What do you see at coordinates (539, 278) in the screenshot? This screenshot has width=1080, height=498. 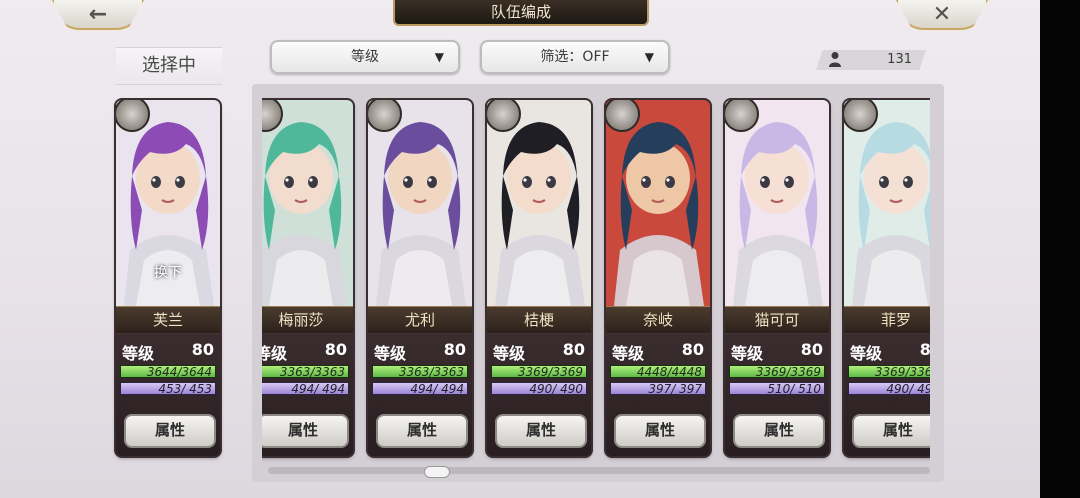 I see `character-card: 桔梗 等级 80 3369/3369 490/ 490 属性` at bounding box center [539, 278].